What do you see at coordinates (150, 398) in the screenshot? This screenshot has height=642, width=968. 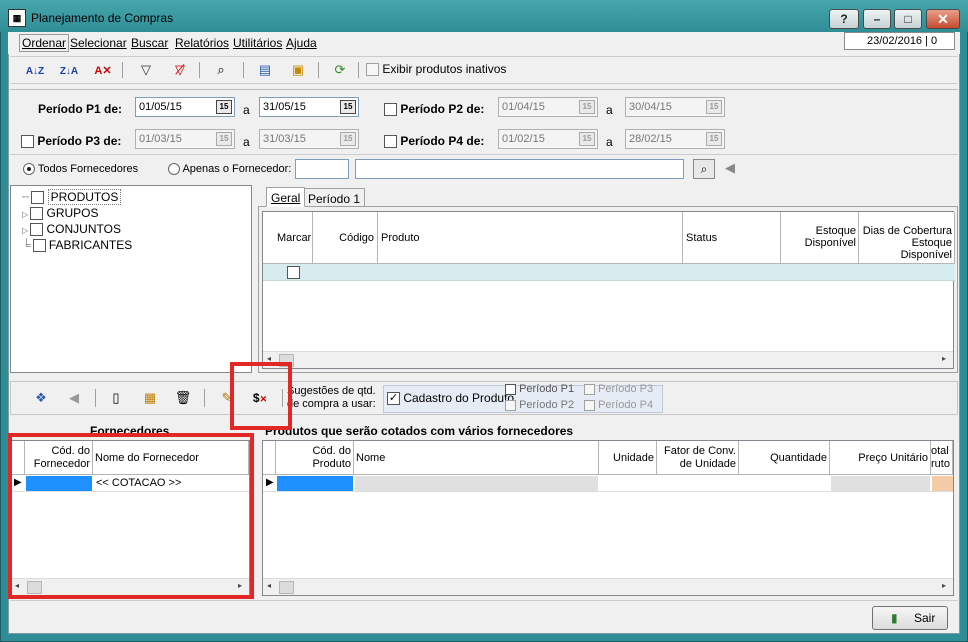 I see `edit-list-icon: ▦` at bounding box center [150, 398].